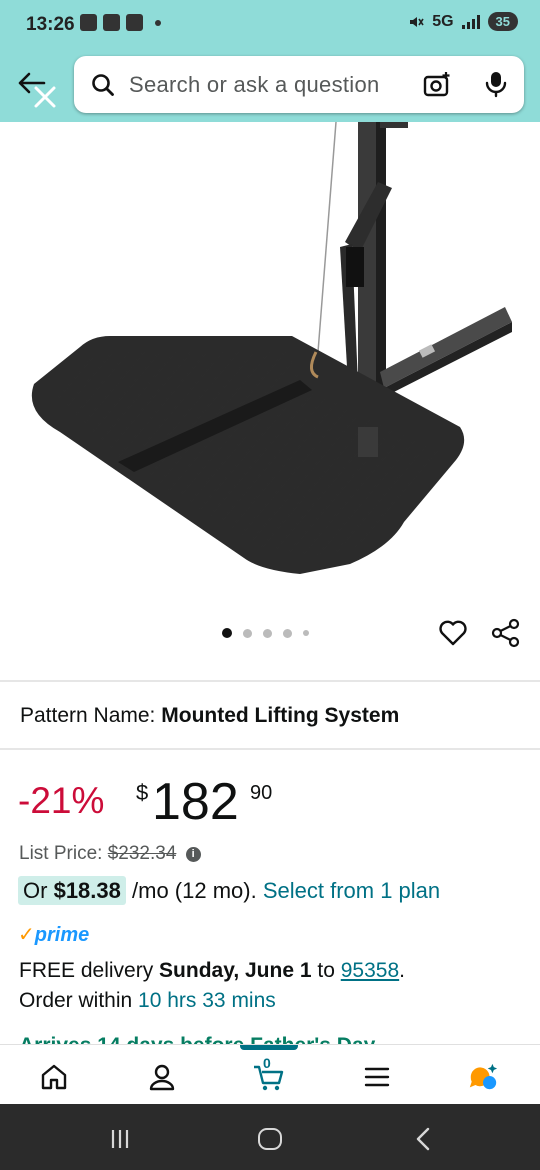  I want to click on notification-icons, so click(120, 22).